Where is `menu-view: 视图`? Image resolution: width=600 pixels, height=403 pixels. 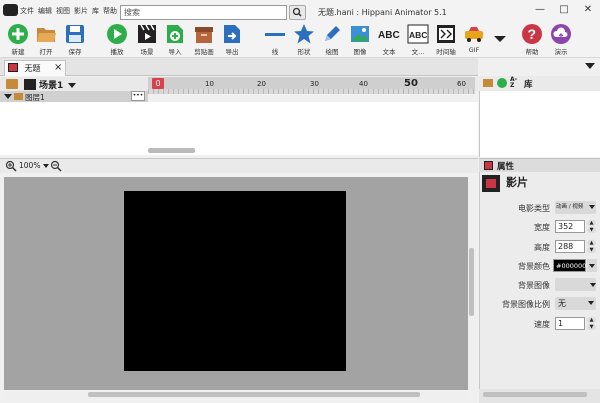 menu-view: 视图 is located at coordinates (63, 11).